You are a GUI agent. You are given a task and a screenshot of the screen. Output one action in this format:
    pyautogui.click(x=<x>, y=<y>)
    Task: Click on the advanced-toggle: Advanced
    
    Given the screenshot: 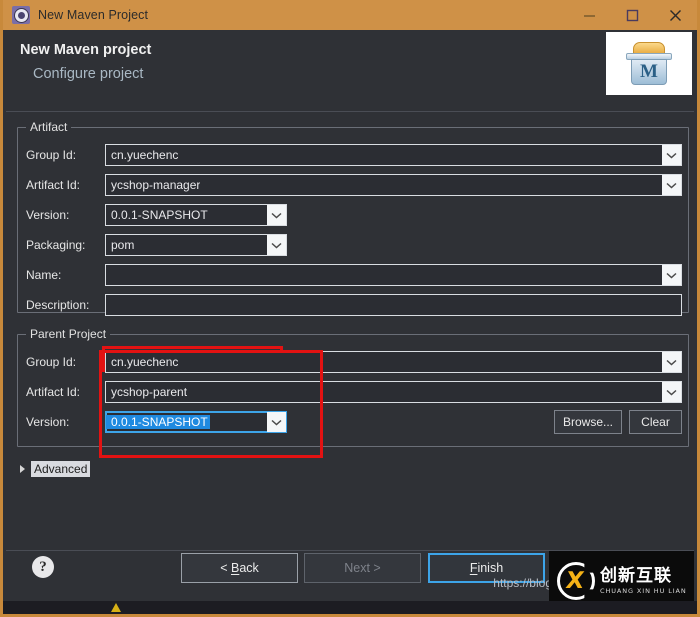 What is the action you would take?
    pyautogui.click(x=55, y=469)
    